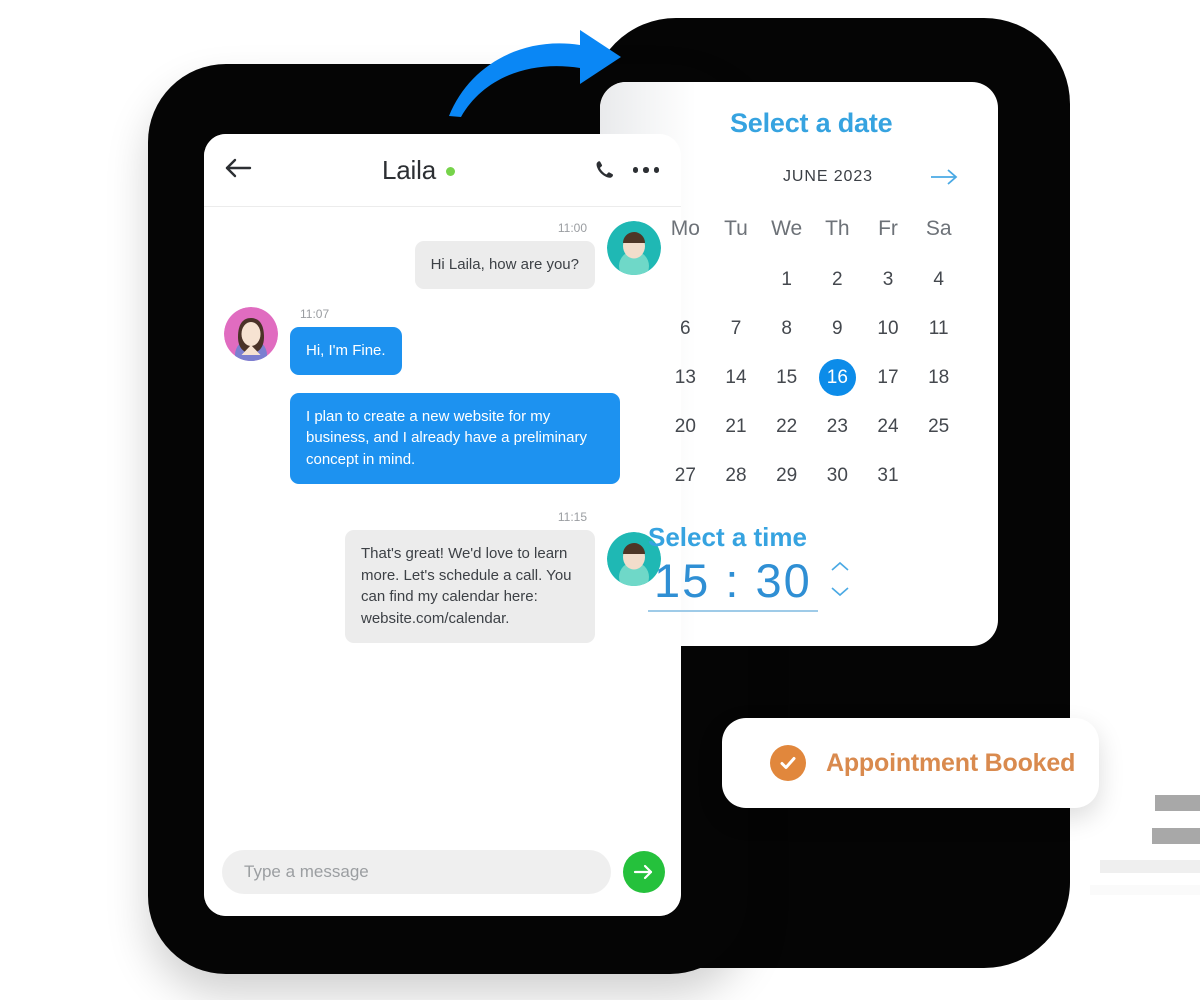  What do you see at coordinates (840, 566) in the screenshot?
I see `chevron-up-icon` at bounding box center [840, 566].